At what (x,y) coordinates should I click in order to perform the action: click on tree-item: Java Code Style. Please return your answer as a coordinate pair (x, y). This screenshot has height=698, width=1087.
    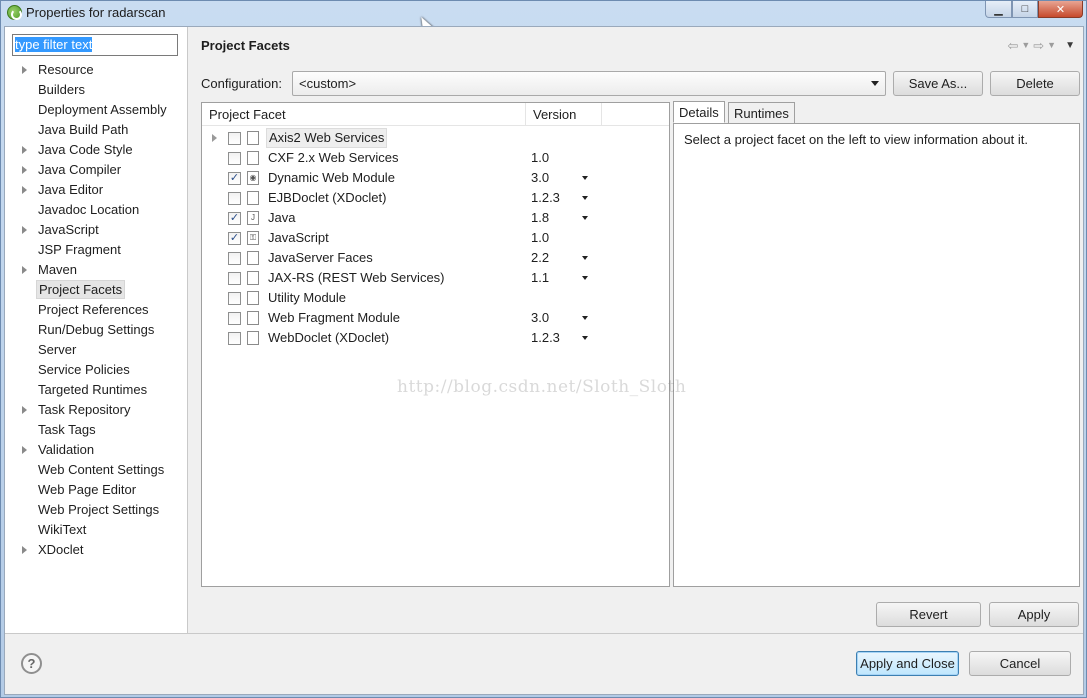
    Looking at the image, I should click on (96, 150).